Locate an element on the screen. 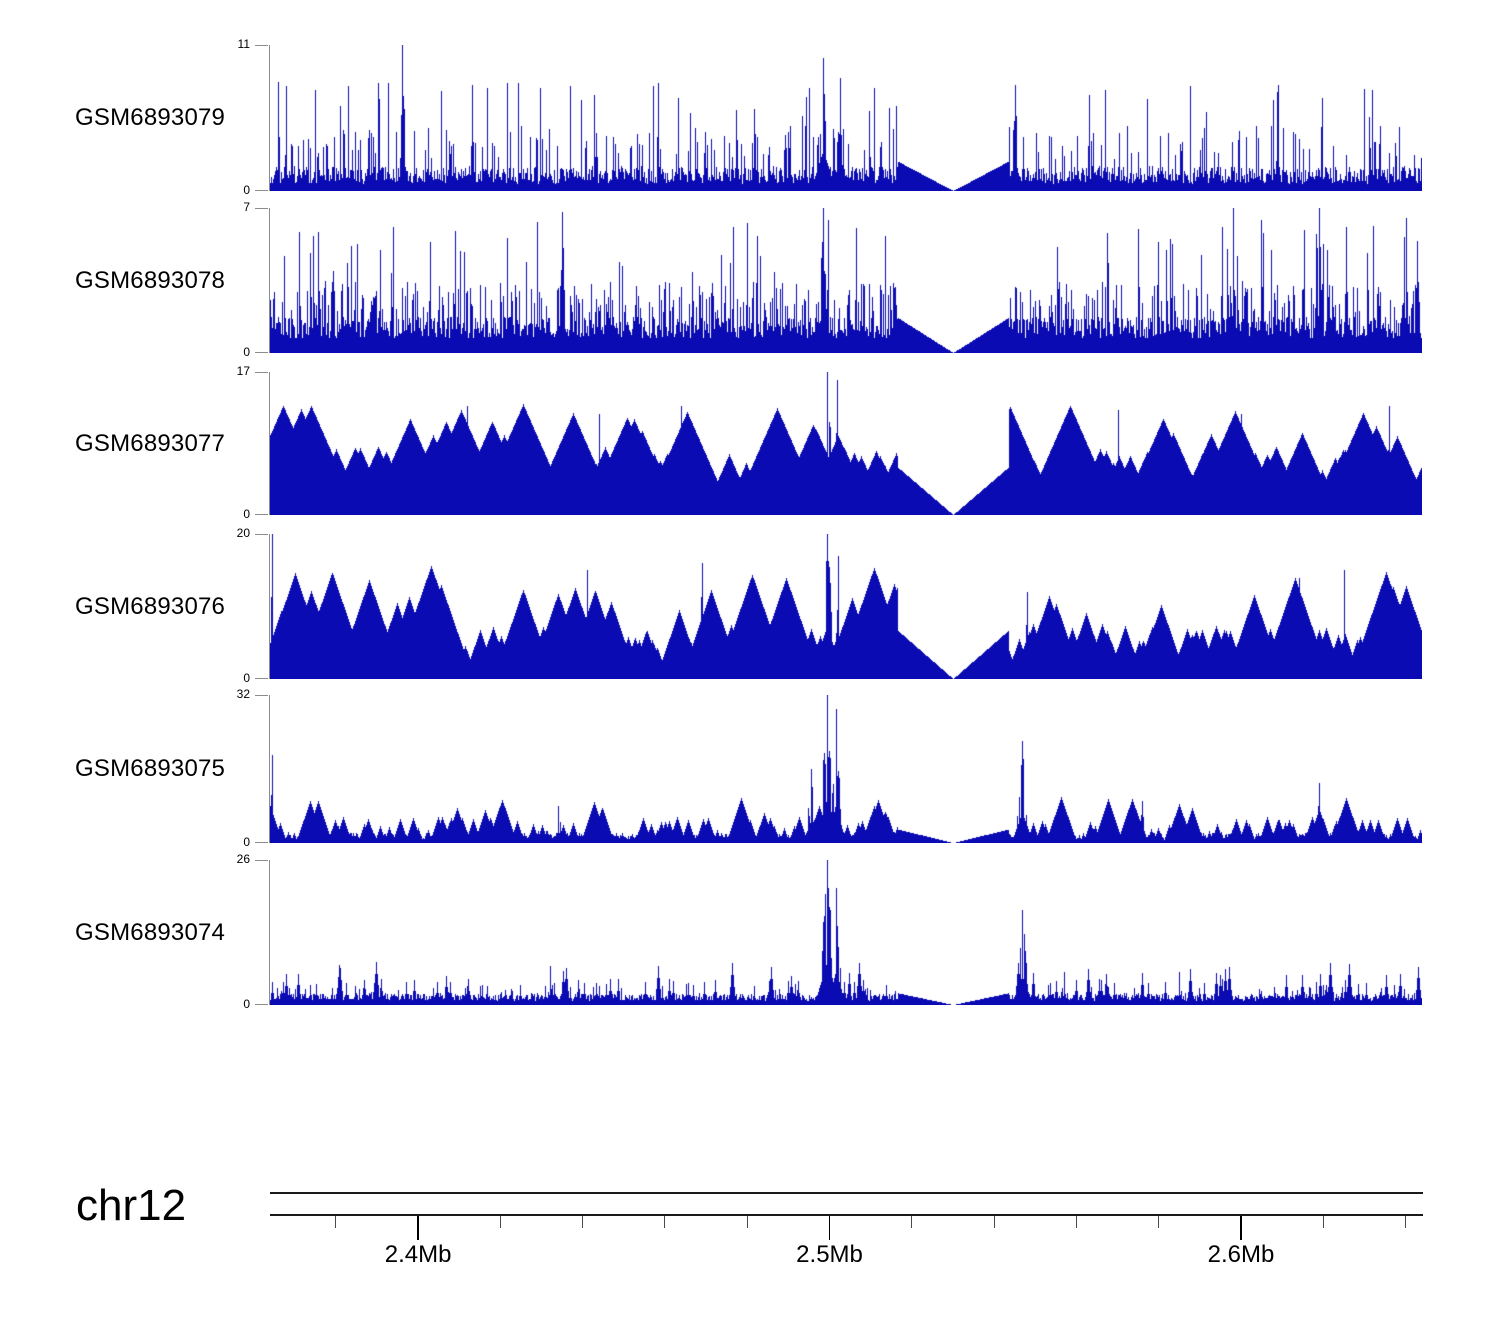 The width and height of the screenshot is (1500, 1320). track-label: GSM6893078 is located at coordinates (150, 280).